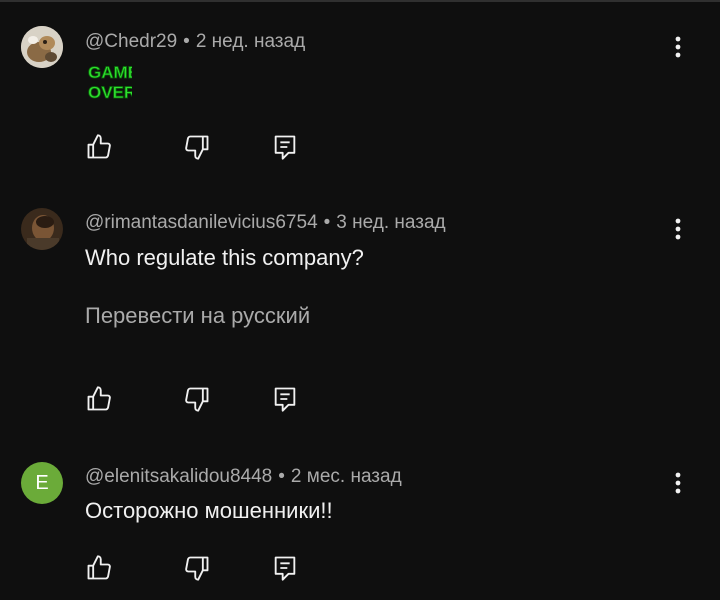 This screenshot has height=600, width=720. What do you see at coordinates (178, 476) in the screenshot?
I see `author-name: @elenitsakalidou8448` at bounding box center [178, 476].